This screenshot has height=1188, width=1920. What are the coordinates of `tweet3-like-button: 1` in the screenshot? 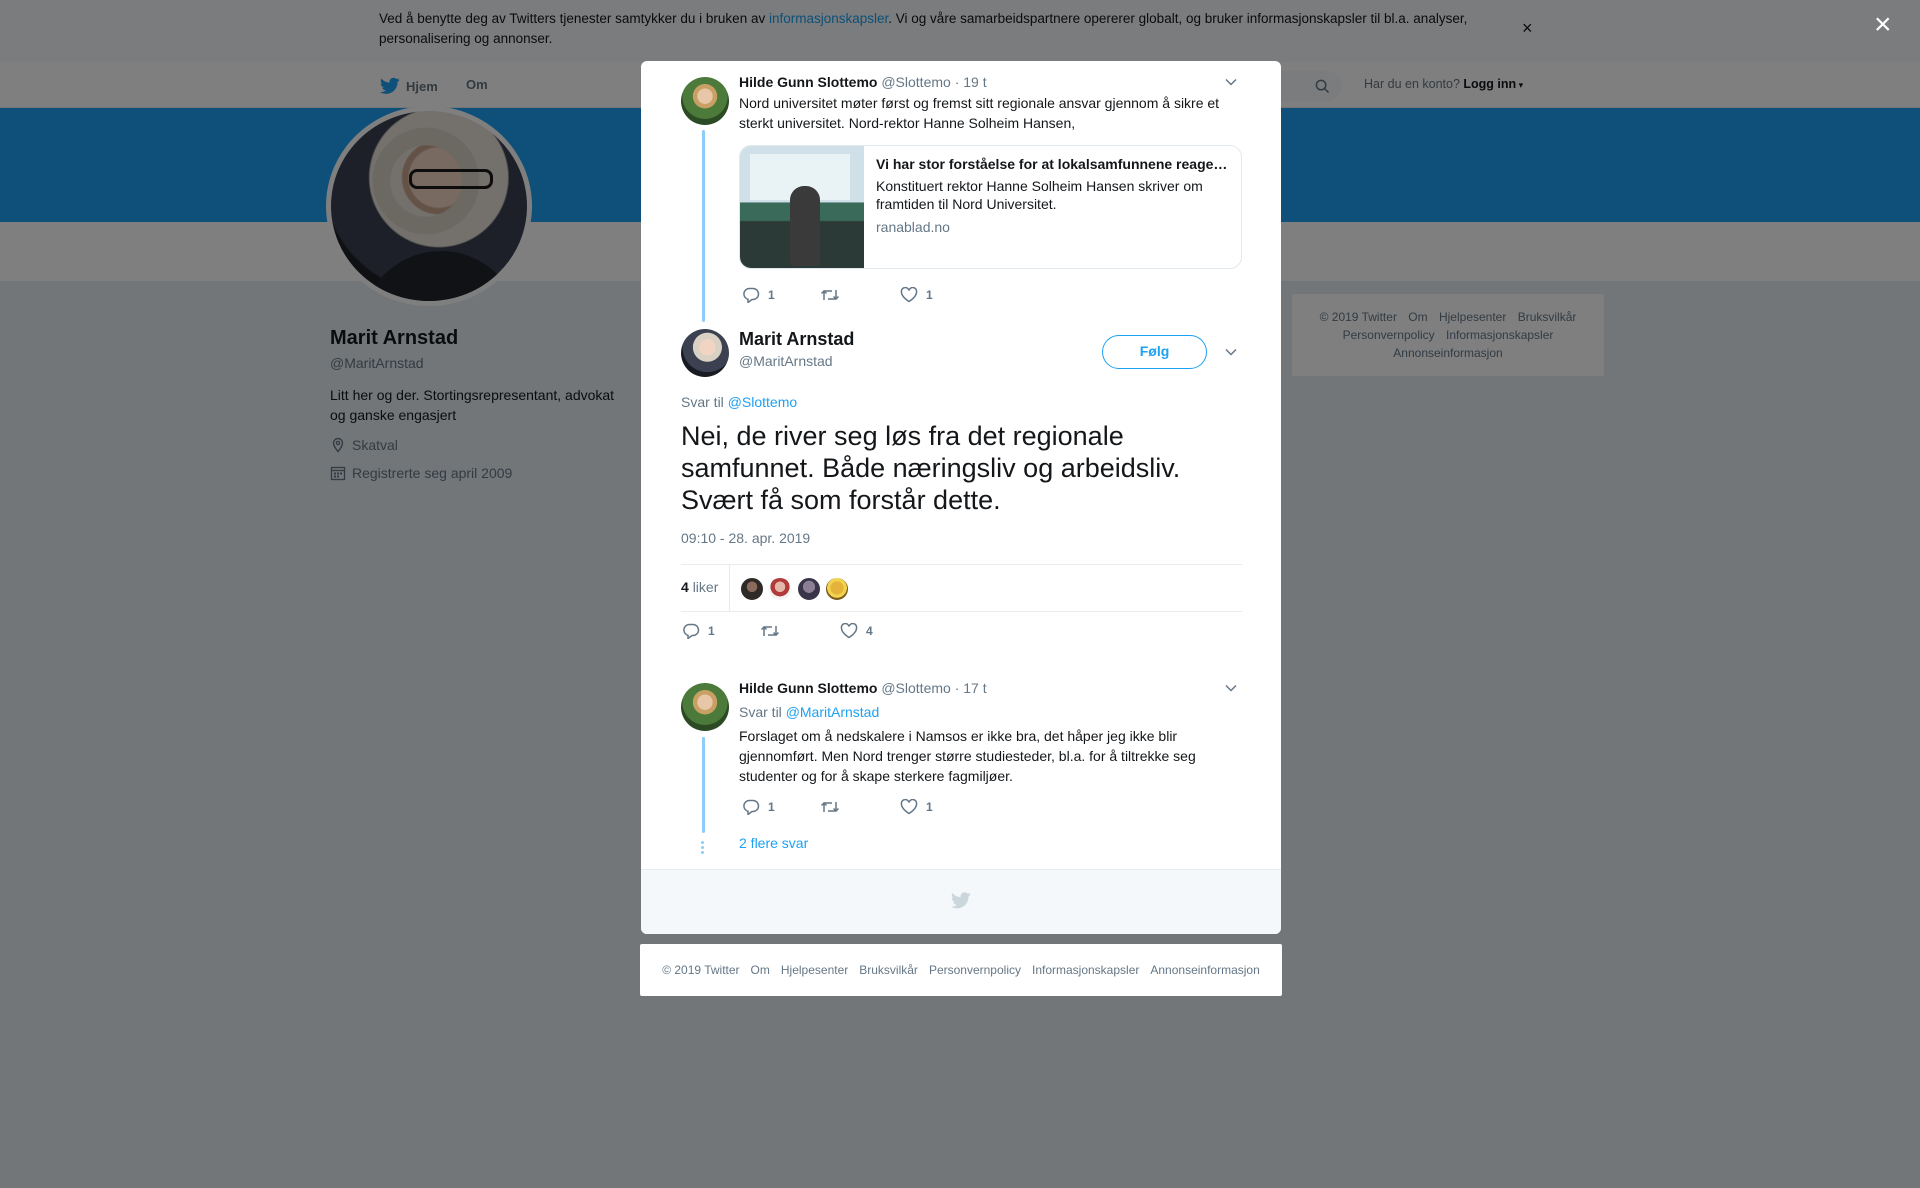 It's located at (916, 807).